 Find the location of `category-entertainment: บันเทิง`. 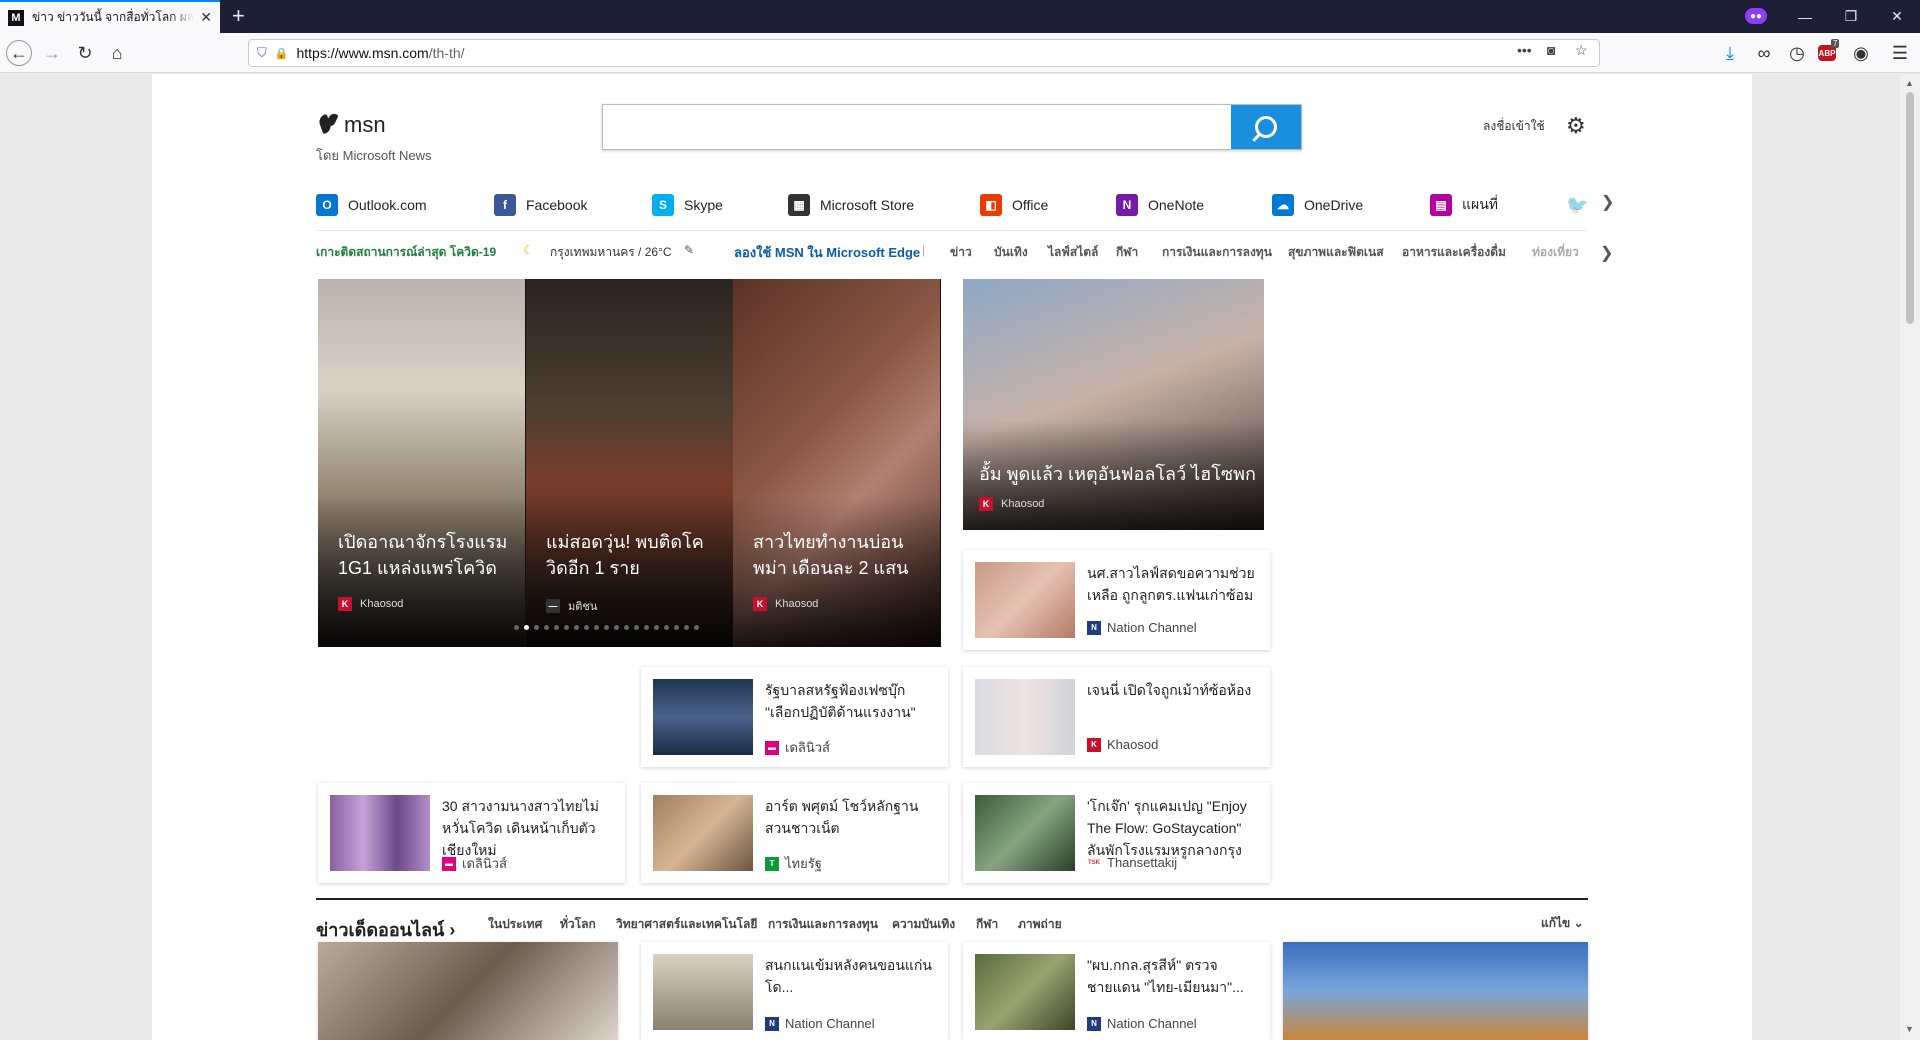

category-entertainment: บันเทิง is located at coordinates (1011, 252).